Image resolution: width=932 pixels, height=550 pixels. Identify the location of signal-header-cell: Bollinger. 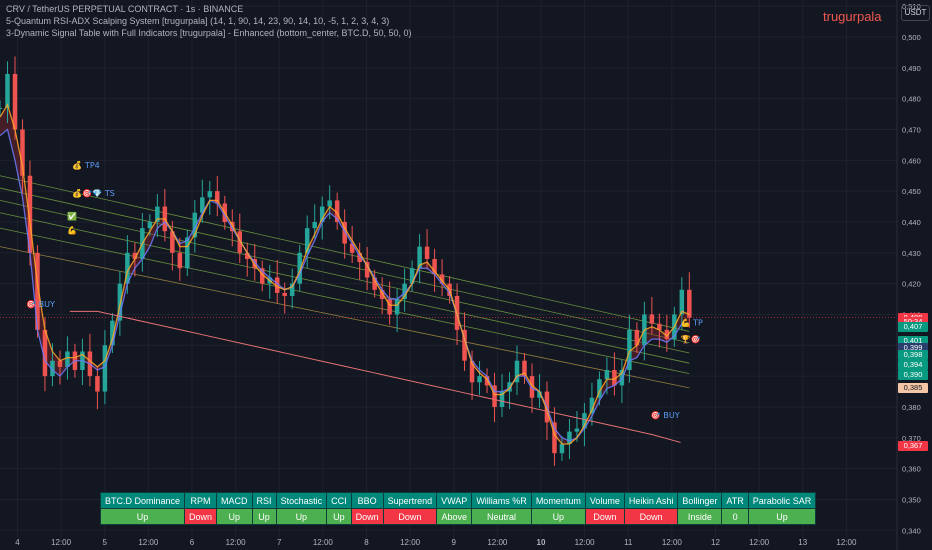
(700, 500).